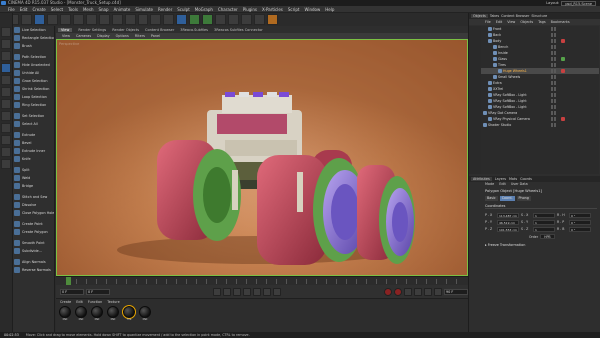  What do you see at coordinates (217, 291) in the screenshot?
I see `go-to-start-icon` at bounding box center [217, 291].